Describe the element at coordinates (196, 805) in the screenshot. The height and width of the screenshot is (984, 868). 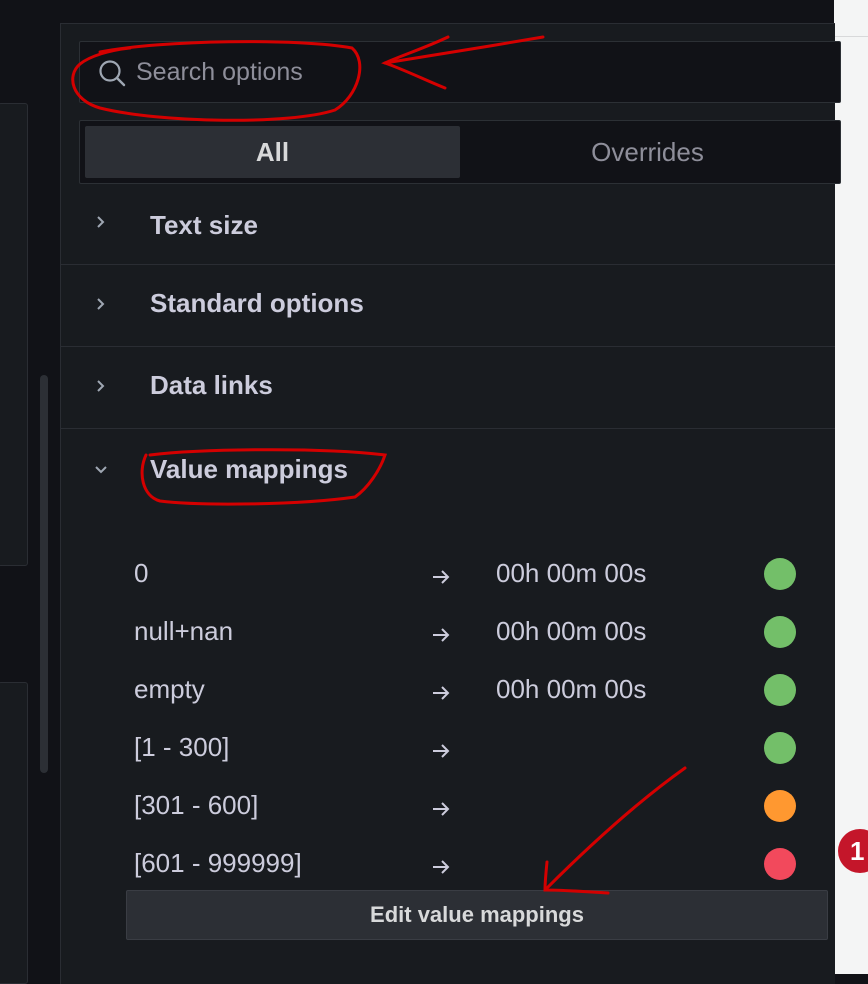
I see `mapping-from: [301 - 600]` at that location.